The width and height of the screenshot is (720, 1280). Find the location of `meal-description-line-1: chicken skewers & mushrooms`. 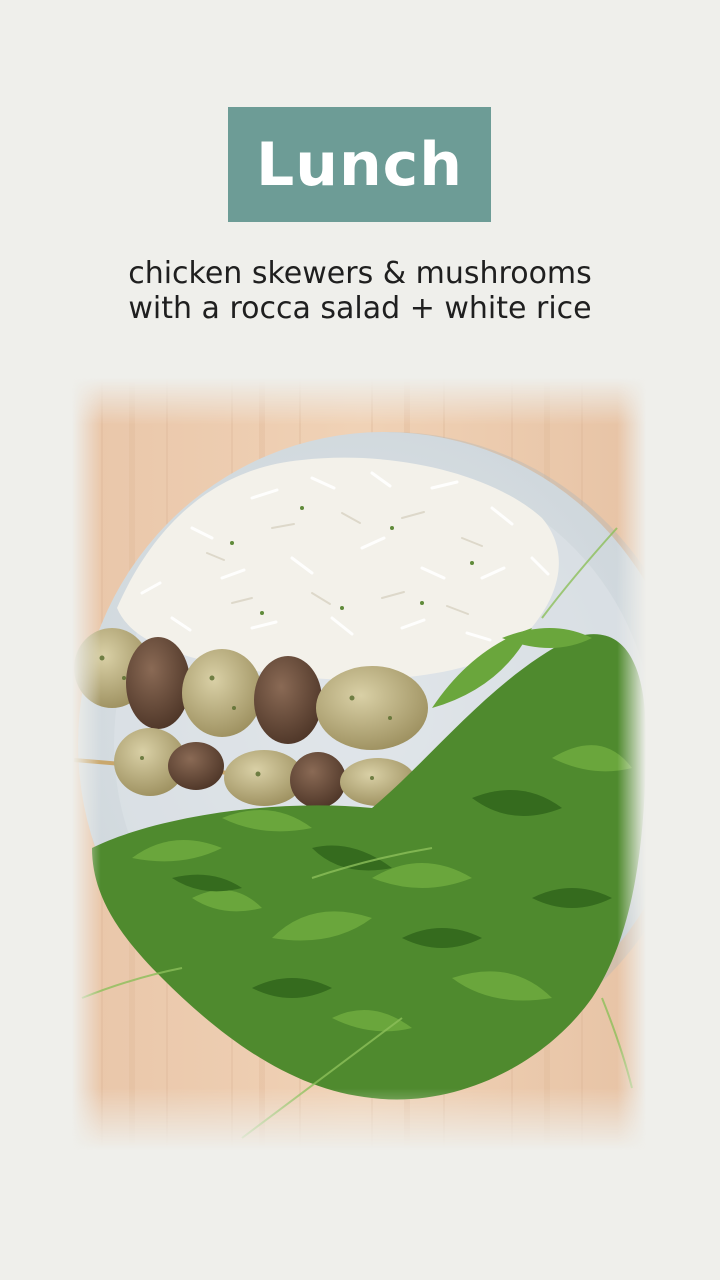

meal-description-line-1: chicken skewers & mushrooms is located at coordinates (360, 273).